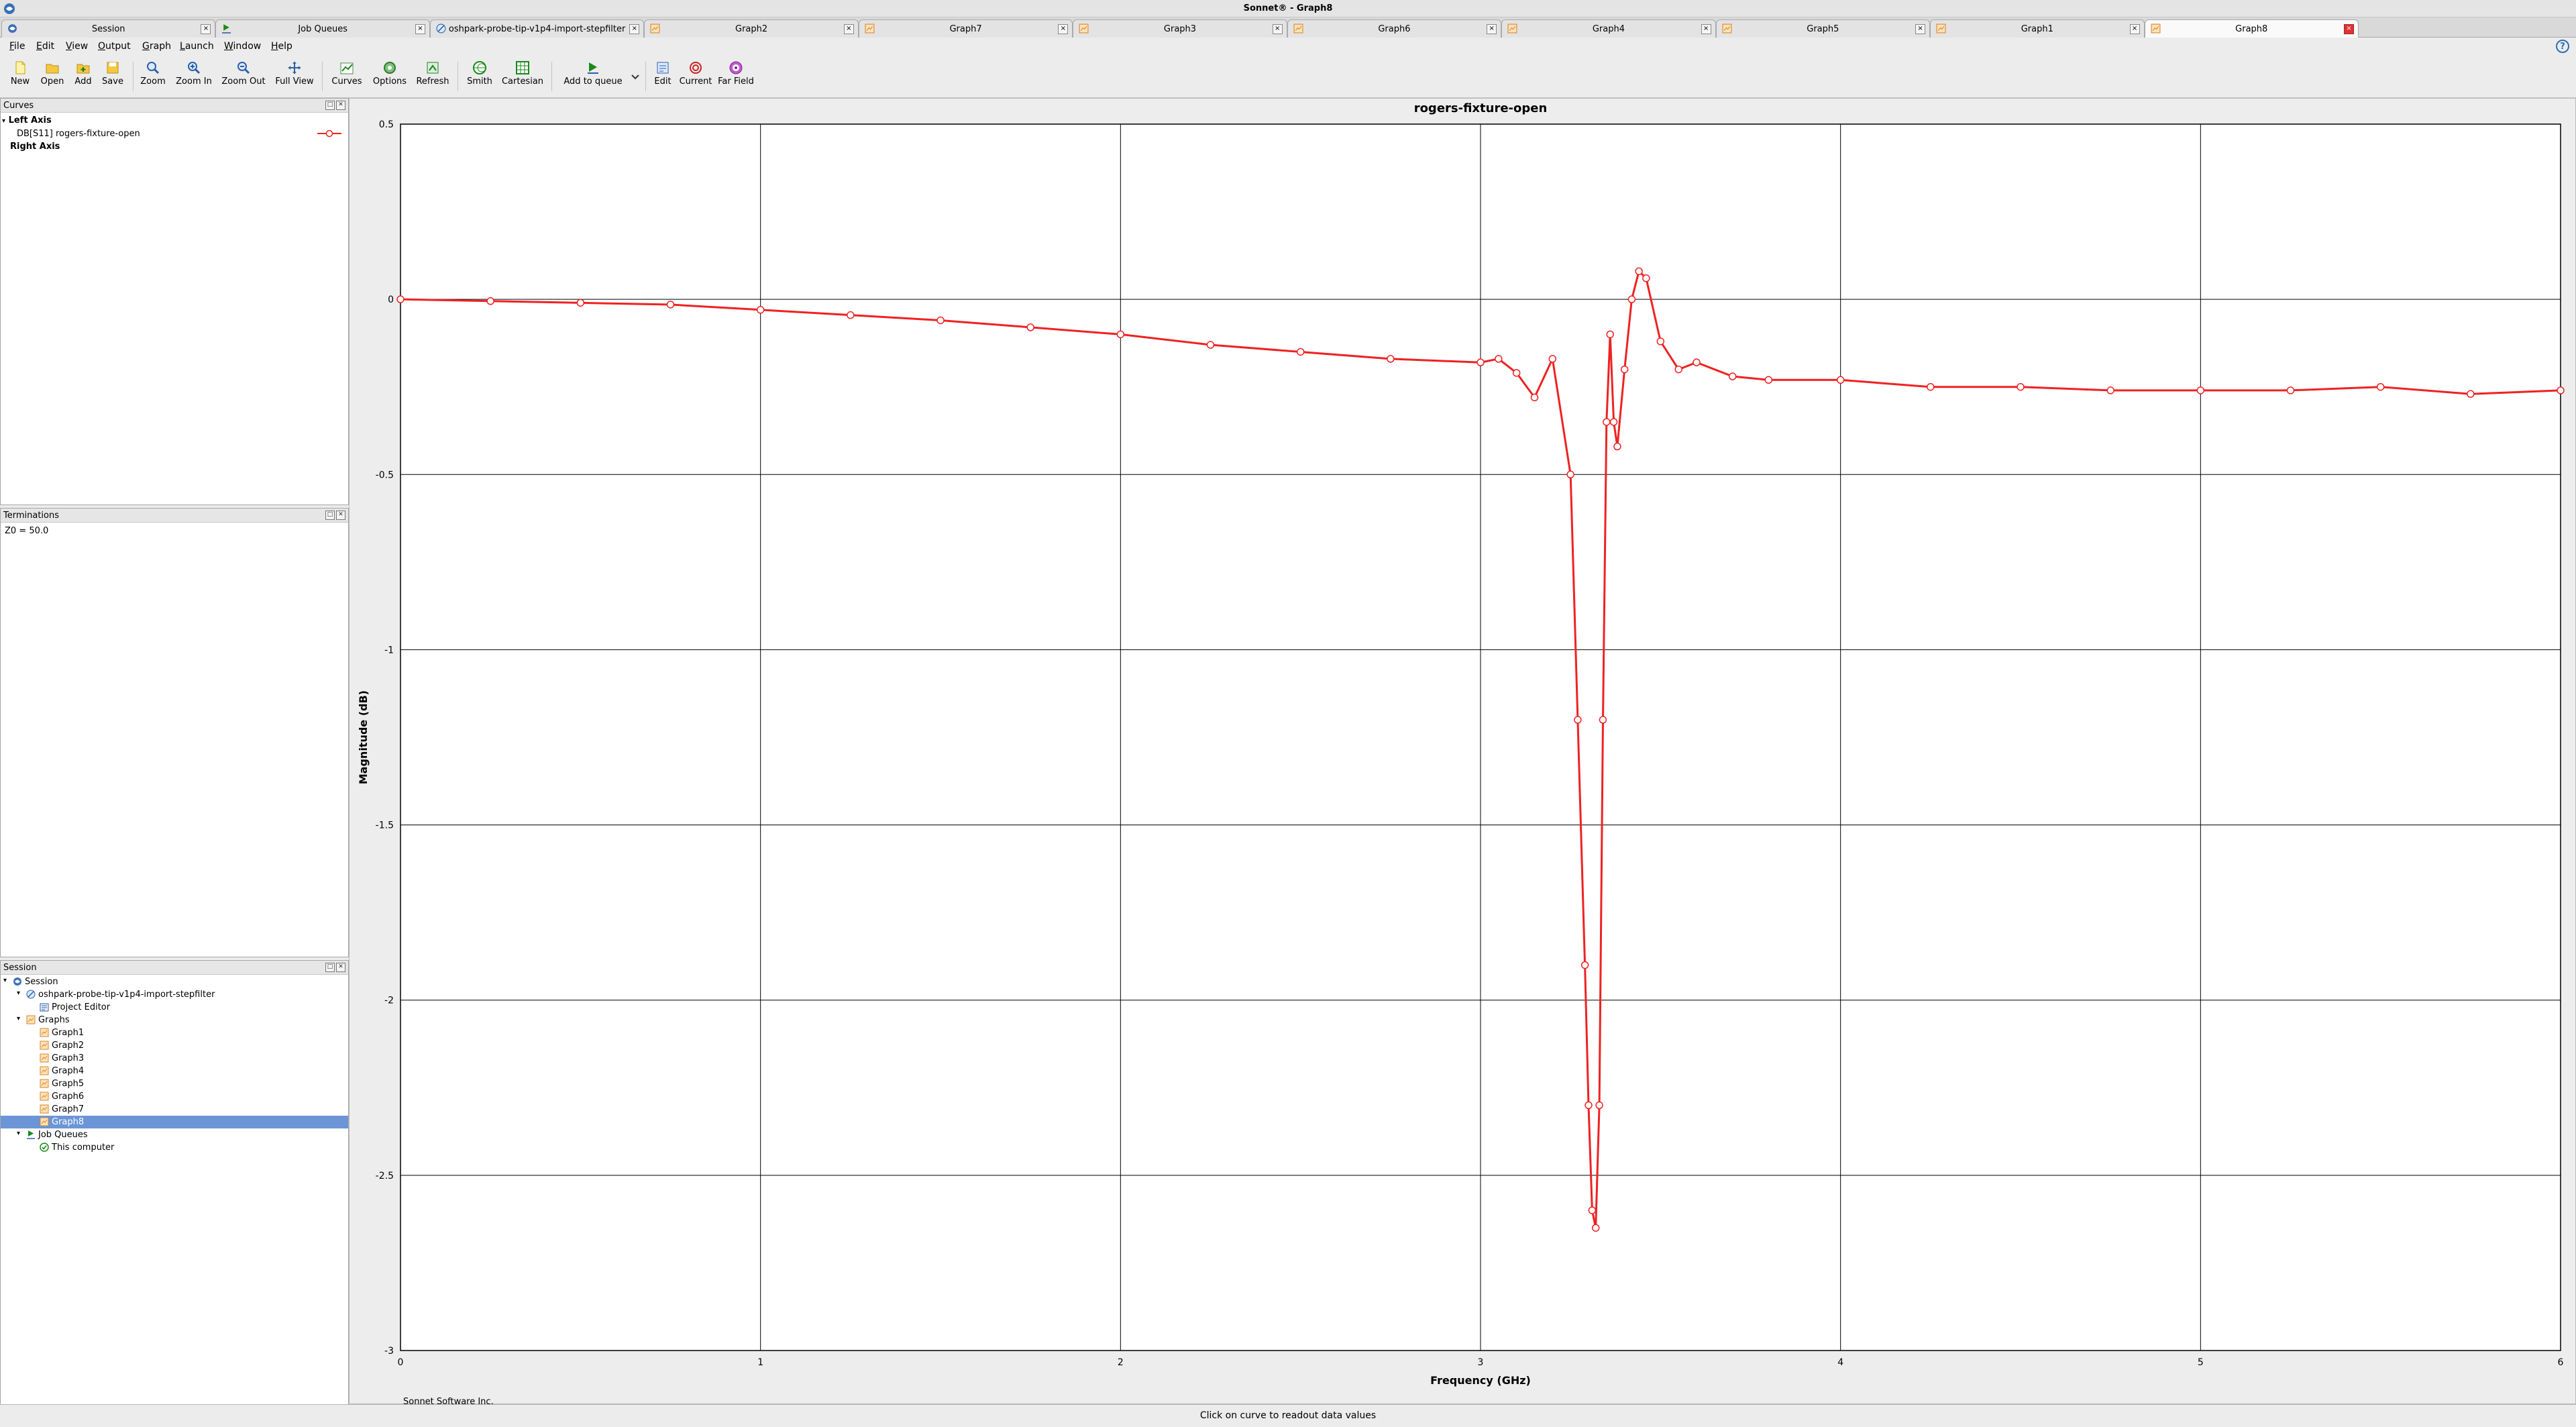 The width and height of the screenshot is (2576, 1427). What do you see at coordinates (736, 76) in the screenshot?
I see `far-field-button: Far Field` at bounding box center [736, 76].